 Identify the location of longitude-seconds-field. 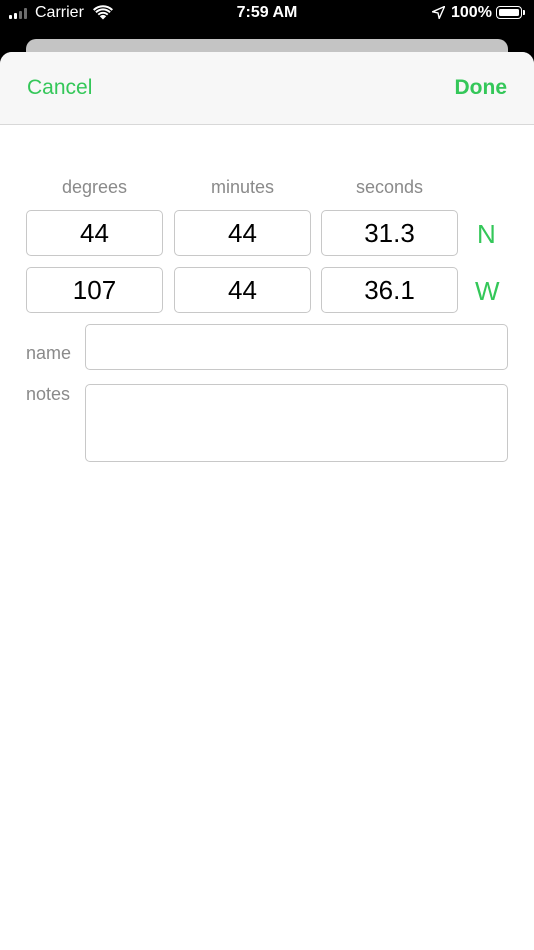
(389, 290).